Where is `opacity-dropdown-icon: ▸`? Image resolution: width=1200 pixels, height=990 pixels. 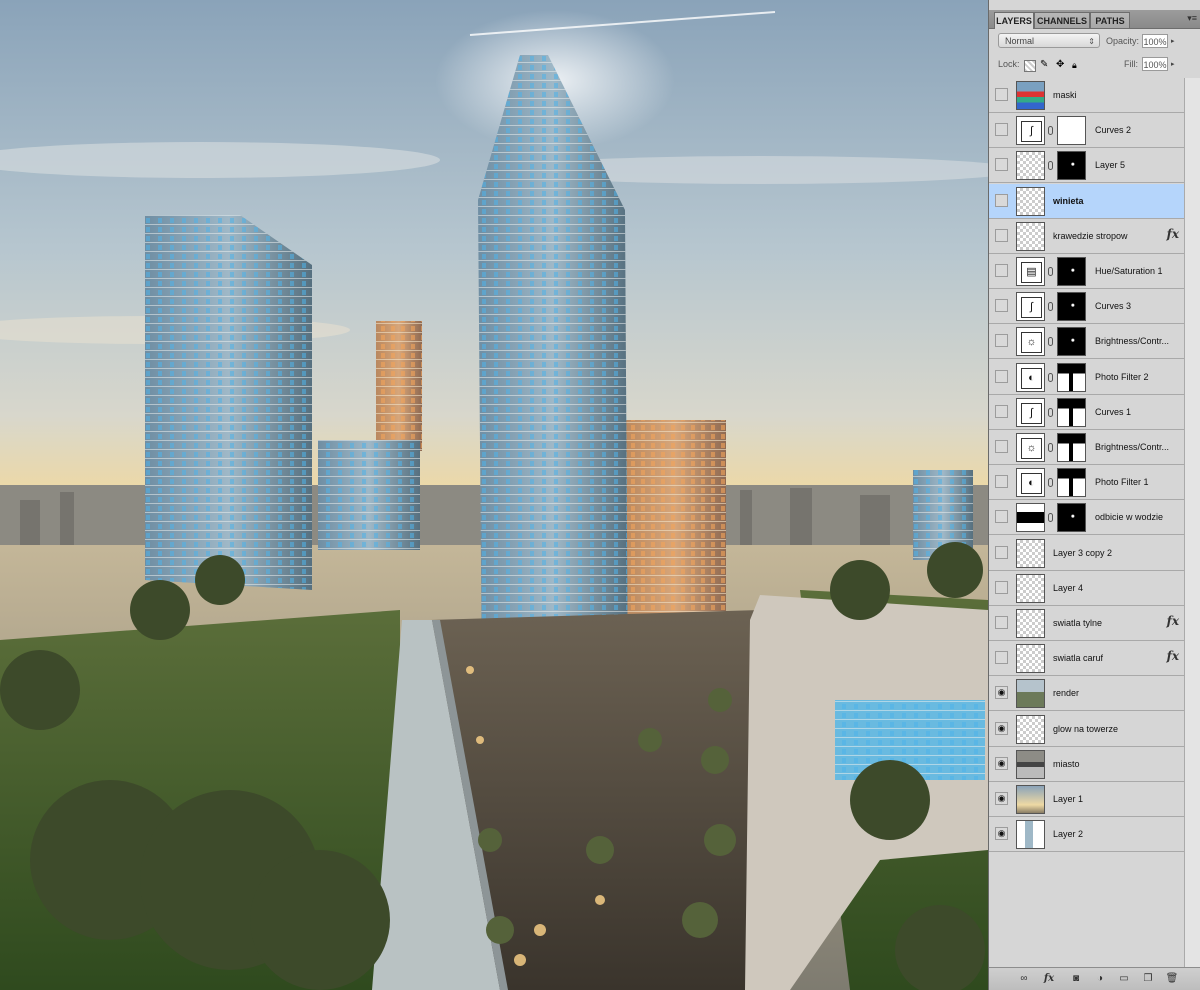 opacity-dropdown-icon: ▸ is located at coordinates (1173, 41).